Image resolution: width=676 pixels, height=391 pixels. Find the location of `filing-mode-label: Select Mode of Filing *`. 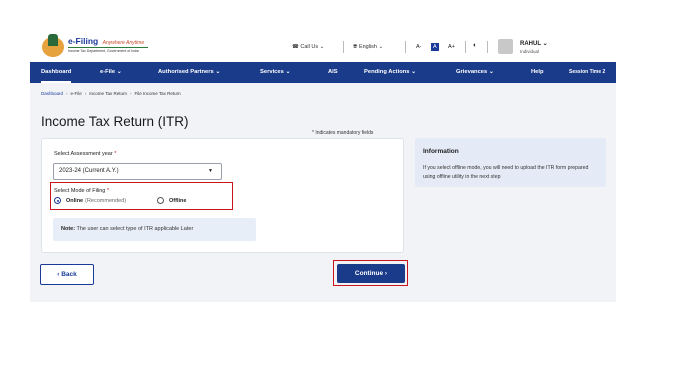

filing-mode-label: Select Mode of Filing * is located at coordinates (81, 191).